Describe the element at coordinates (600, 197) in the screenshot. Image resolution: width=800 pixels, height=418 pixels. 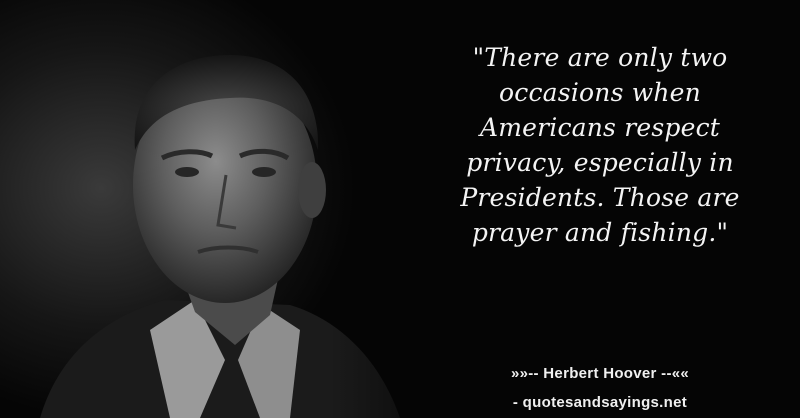
I see `quote-line: Presidents. Those are` at that location.